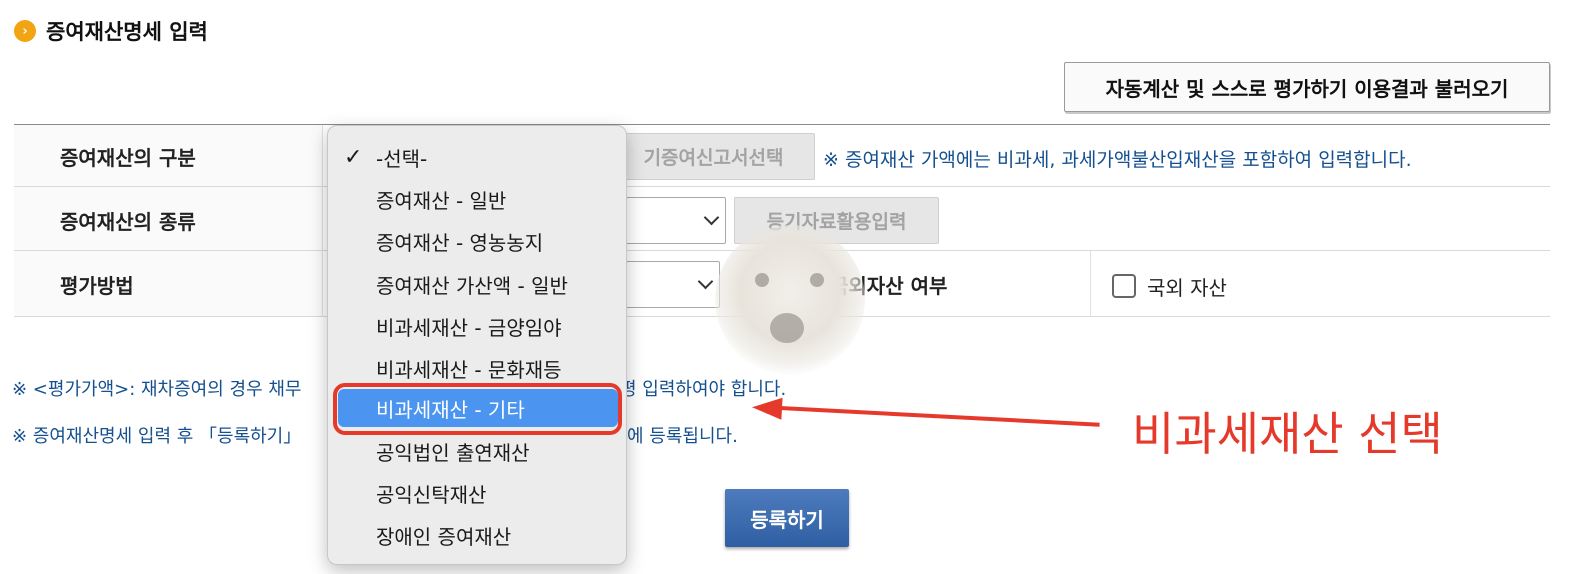 The width and height of the screenshot is (1570, 574). Describe the element at coordinates (1117, 160) in the screenshot. I see `gift-value-note: ※ 증여재산 가액에는 비과세, 과세가액불산입재산을 포함하여 입력합니다.` at that location.